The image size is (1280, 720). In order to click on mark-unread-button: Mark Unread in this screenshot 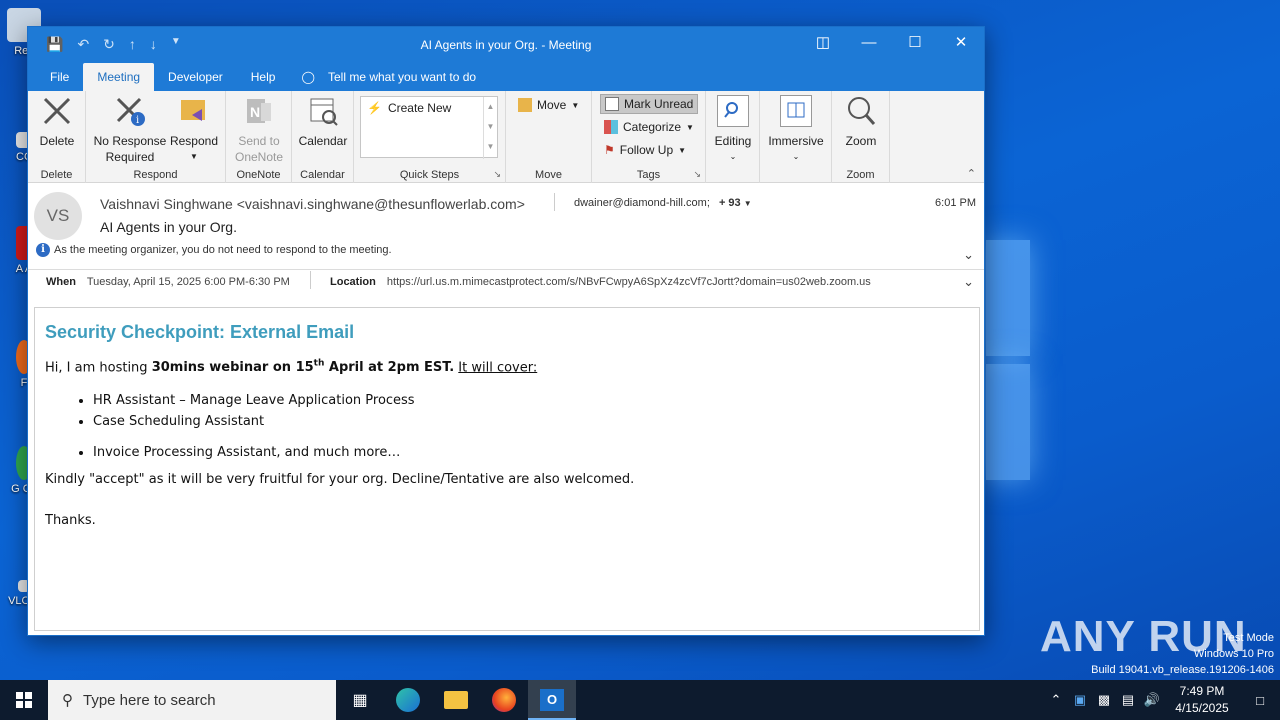, I will do `click(649, 104)`.